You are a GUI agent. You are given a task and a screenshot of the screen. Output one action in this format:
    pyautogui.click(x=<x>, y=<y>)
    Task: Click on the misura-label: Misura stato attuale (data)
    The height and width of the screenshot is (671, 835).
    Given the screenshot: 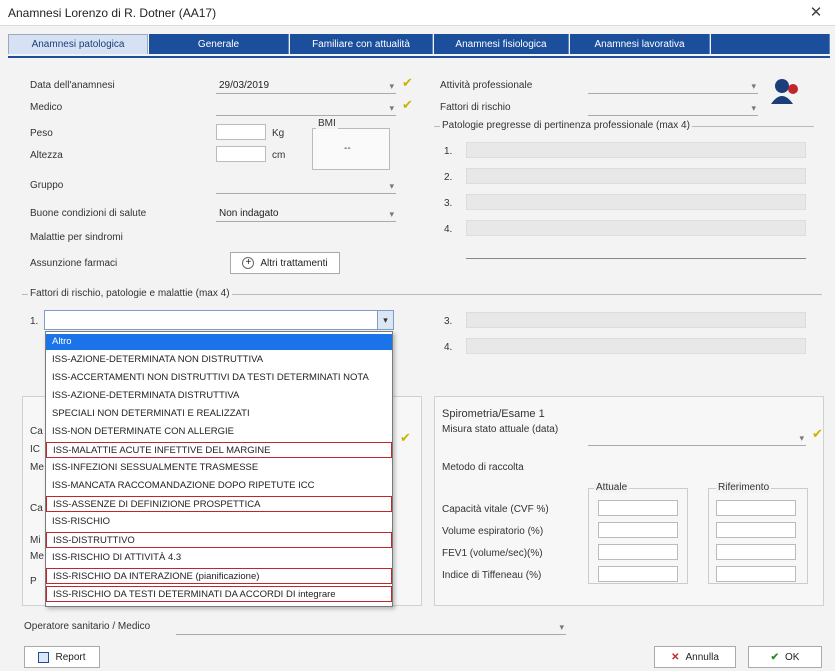 What is the action you would take?
    pyautogui.click(x=500, y=429)
    